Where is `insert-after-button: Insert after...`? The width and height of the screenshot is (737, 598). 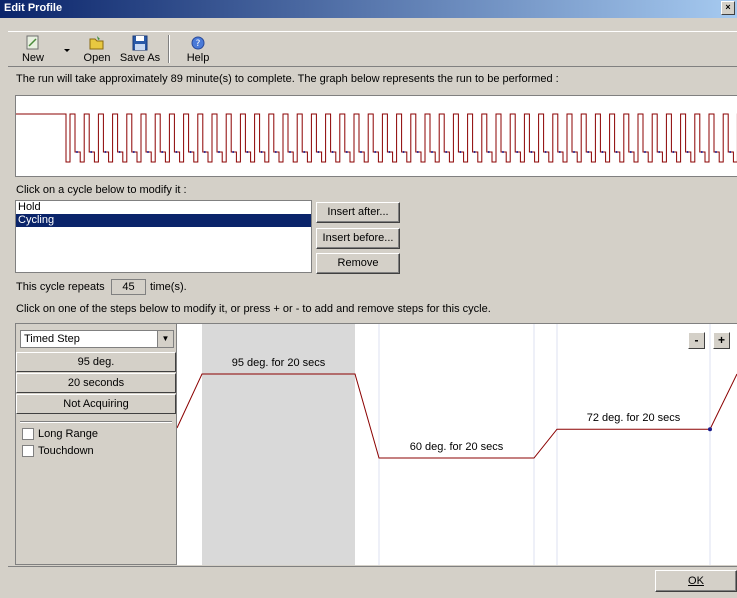 insert-after-button: Insert after... is located at coordinates (358, 212).